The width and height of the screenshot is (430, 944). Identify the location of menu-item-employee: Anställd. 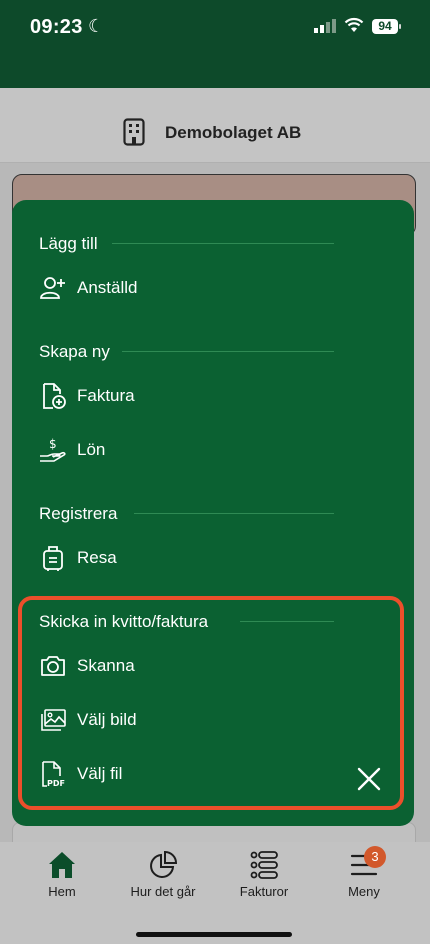
(88, 288).